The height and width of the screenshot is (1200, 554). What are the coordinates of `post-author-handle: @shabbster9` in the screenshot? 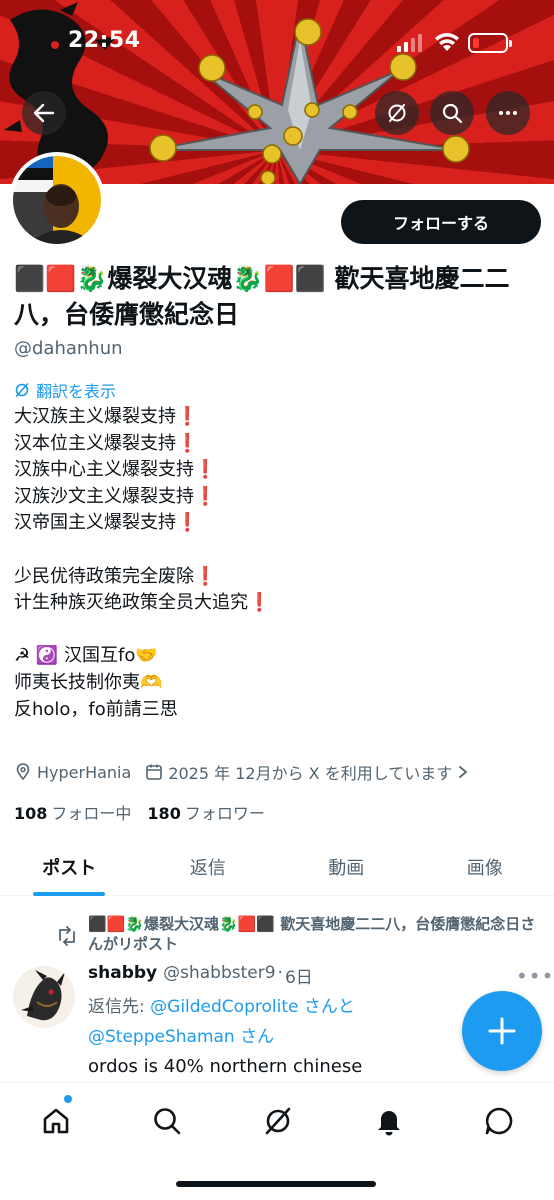 It's located at (219, 975).